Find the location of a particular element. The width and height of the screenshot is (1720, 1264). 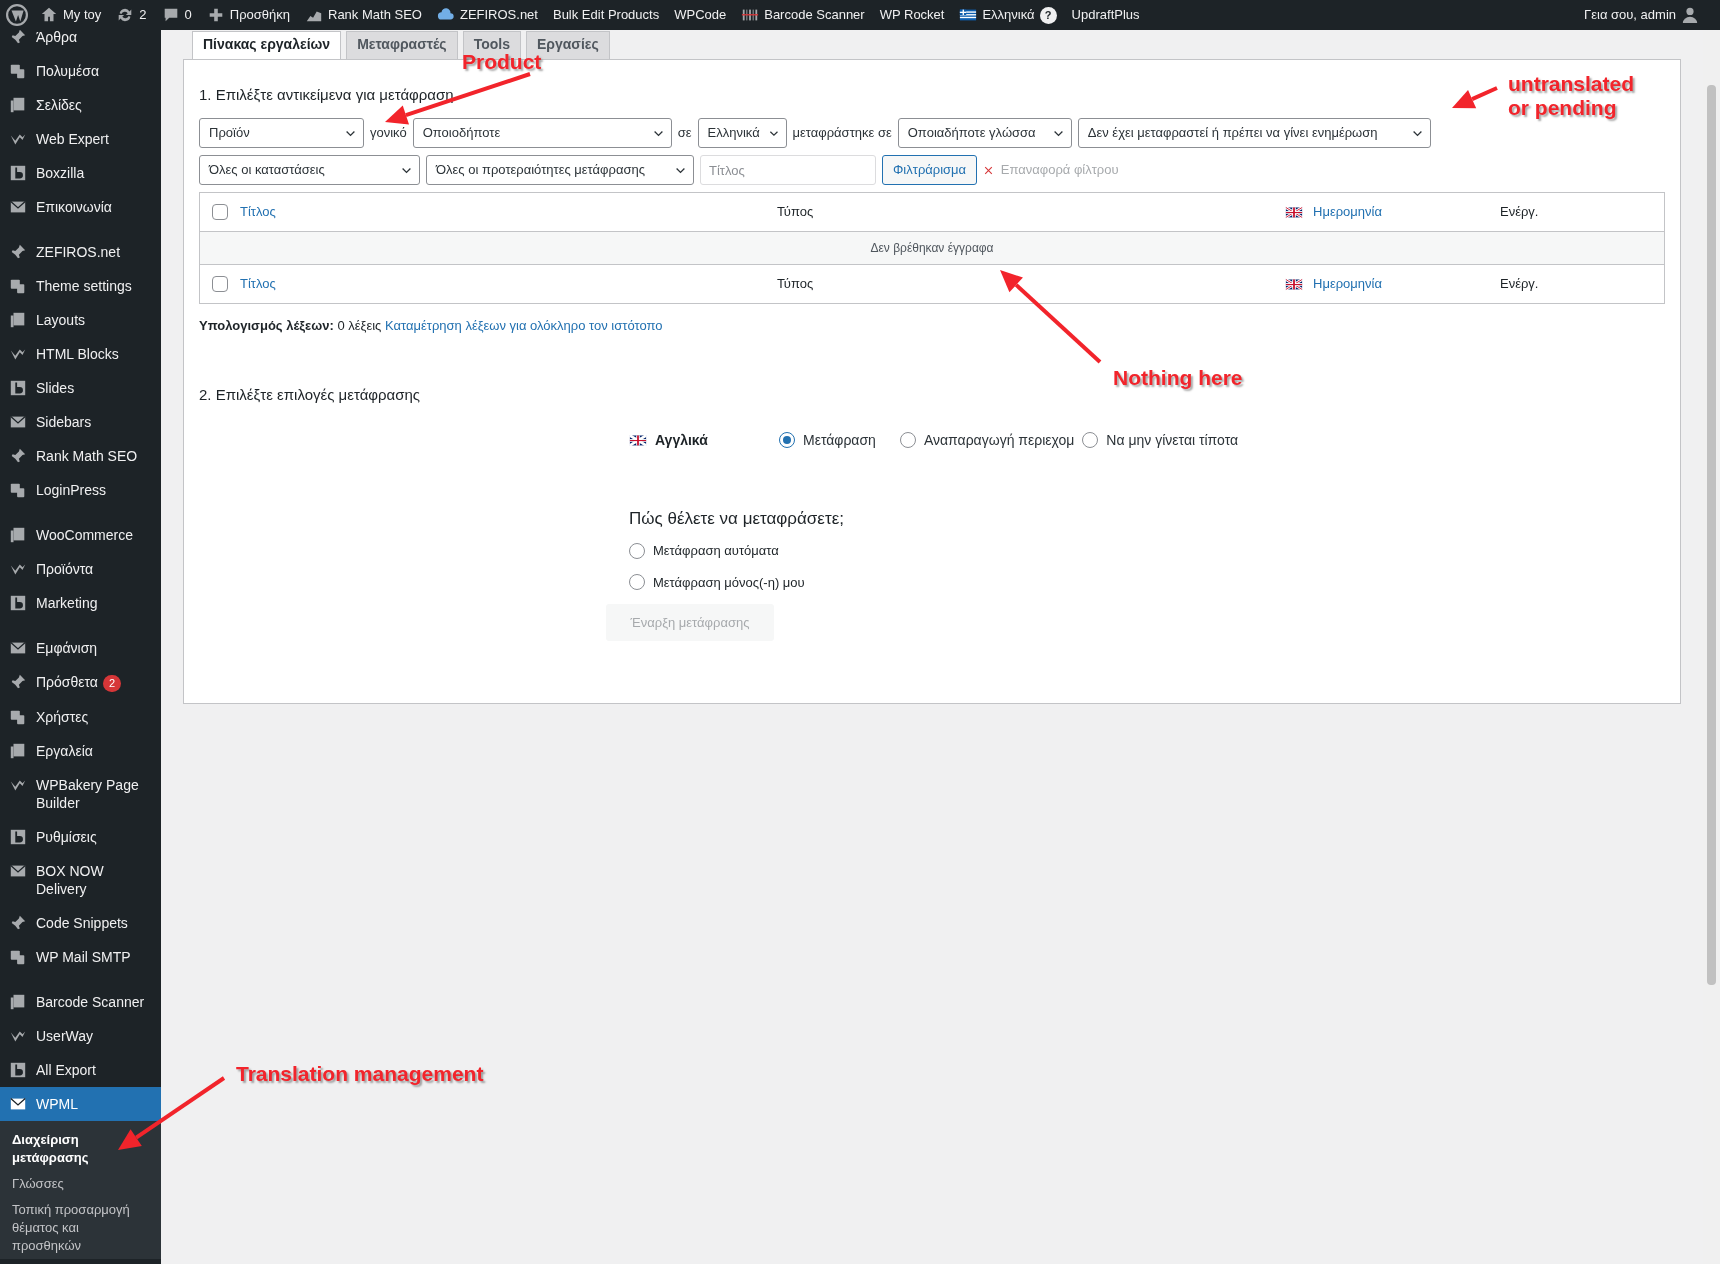

sidebar-item: Ρυθμίσεις is located at coordinates (80, 837).